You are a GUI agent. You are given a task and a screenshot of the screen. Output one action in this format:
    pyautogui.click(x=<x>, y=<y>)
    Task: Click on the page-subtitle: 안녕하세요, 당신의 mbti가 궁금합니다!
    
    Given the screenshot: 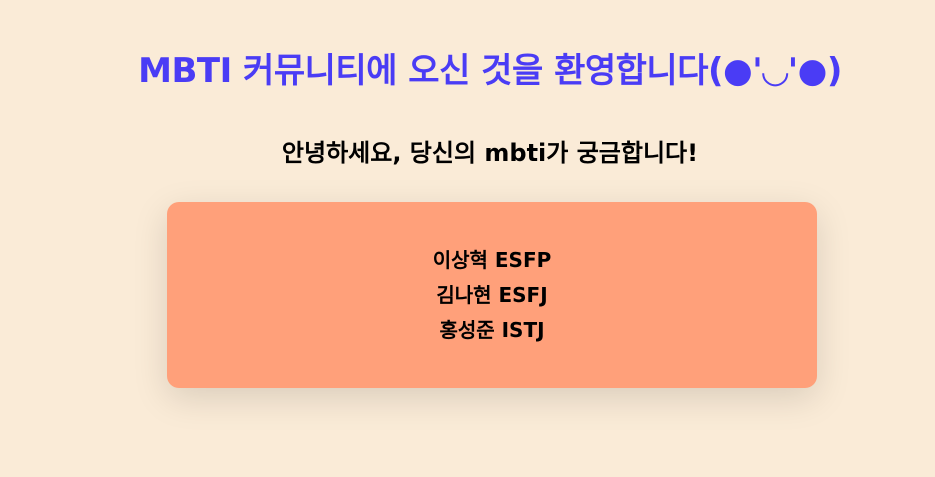 What is the action you would take?
    pyautogui.click(x=490, y=153)
    